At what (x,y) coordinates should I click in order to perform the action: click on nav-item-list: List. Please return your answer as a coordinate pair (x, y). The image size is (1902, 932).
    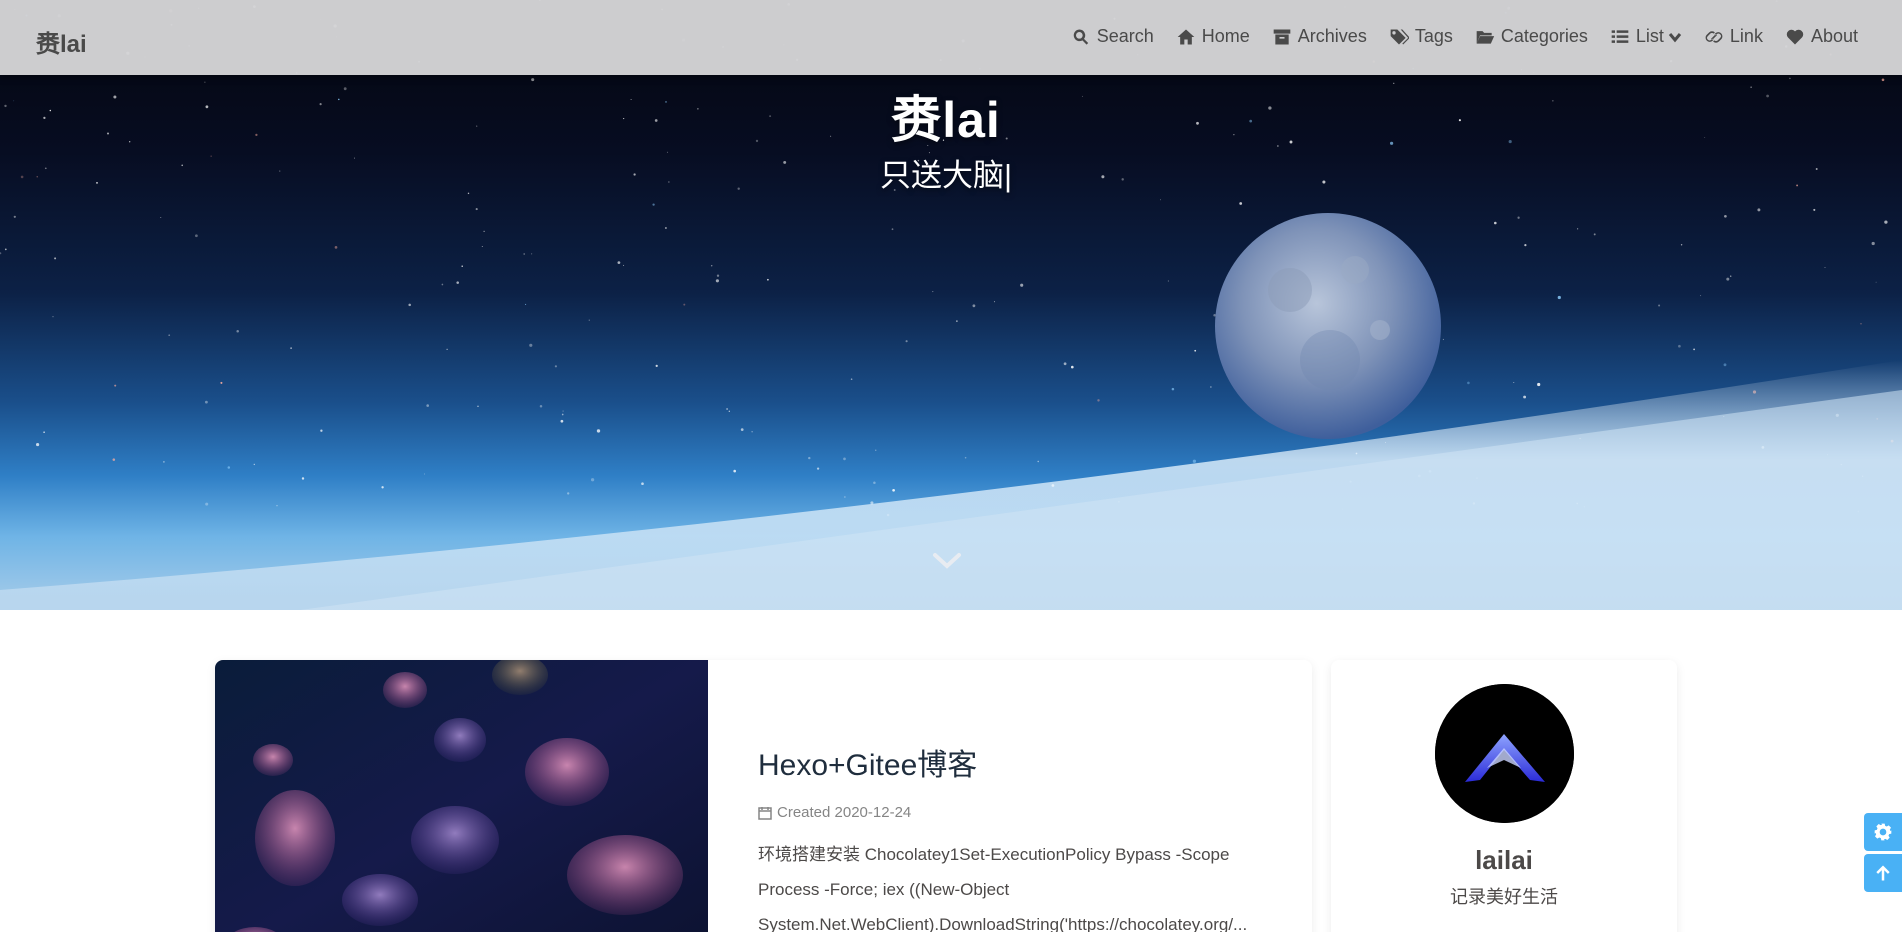
    Looking at the image, I should click on (1646, 36).